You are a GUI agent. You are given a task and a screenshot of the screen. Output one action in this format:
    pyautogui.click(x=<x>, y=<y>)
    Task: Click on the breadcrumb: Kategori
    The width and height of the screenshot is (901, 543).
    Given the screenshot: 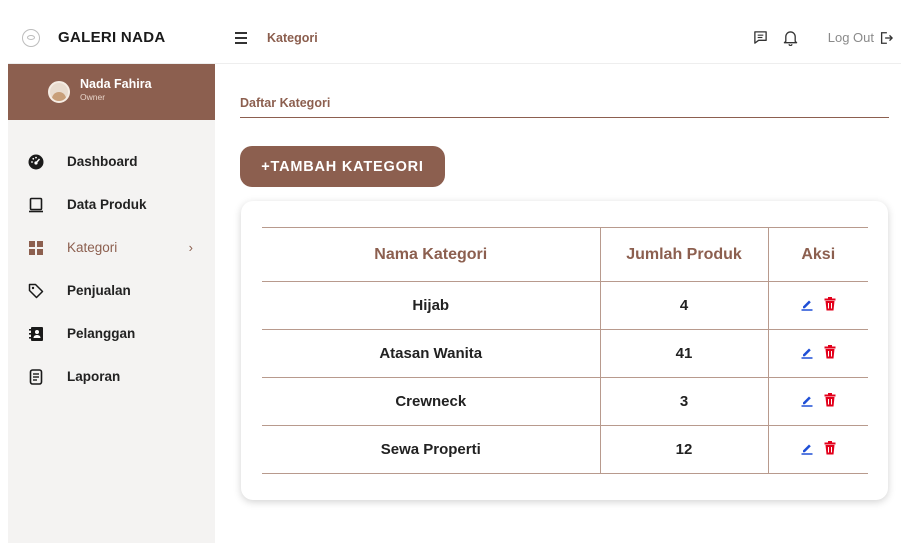 What is the action you would take?
    pyautogui.click(x=292, y=37)
    